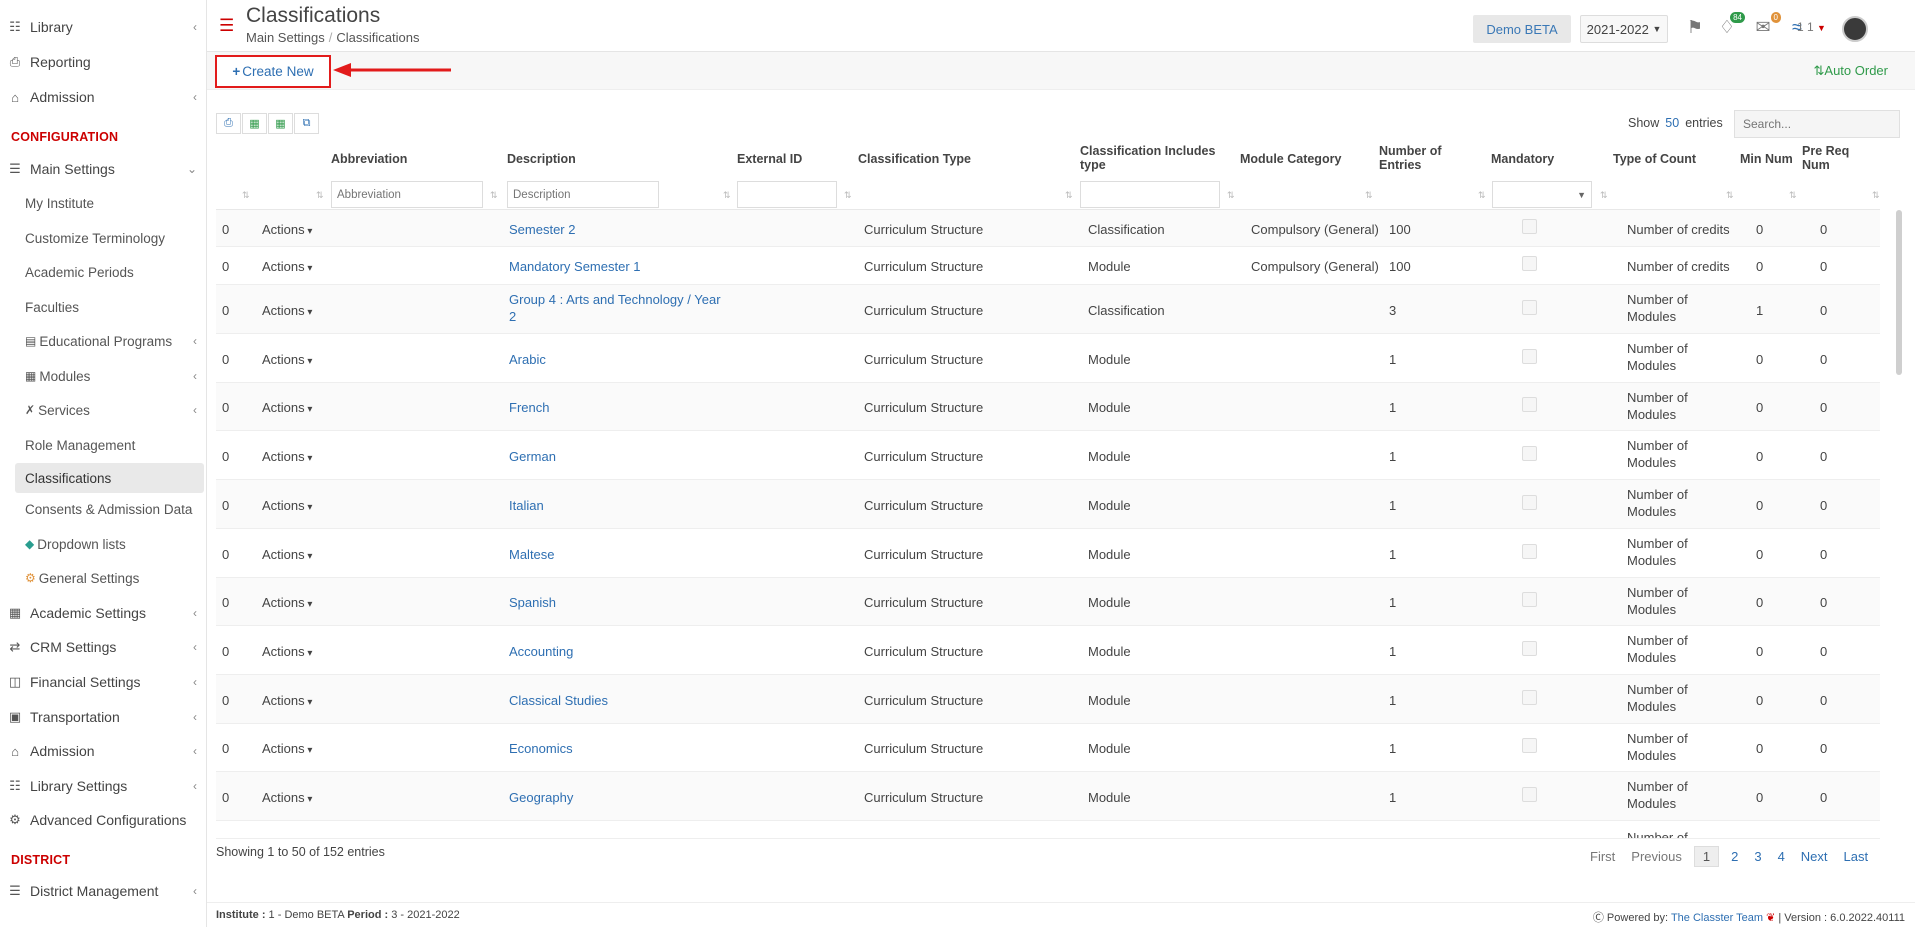 The width and height of the screenshot is (1915, 927). I want to click on sidebar-item-district-management: ☰ District Management ‹, so click(103, 891).